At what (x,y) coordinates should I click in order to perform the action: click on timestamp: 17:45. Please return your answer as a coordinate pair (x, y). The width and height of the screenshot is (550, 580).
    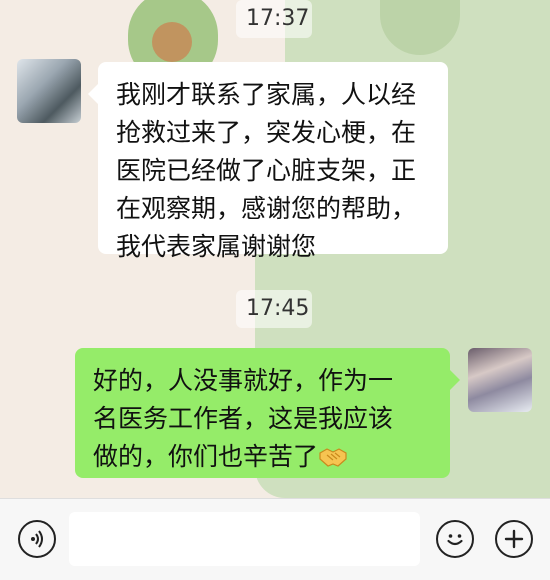
    Looking at the image, I should click on (274, 309).